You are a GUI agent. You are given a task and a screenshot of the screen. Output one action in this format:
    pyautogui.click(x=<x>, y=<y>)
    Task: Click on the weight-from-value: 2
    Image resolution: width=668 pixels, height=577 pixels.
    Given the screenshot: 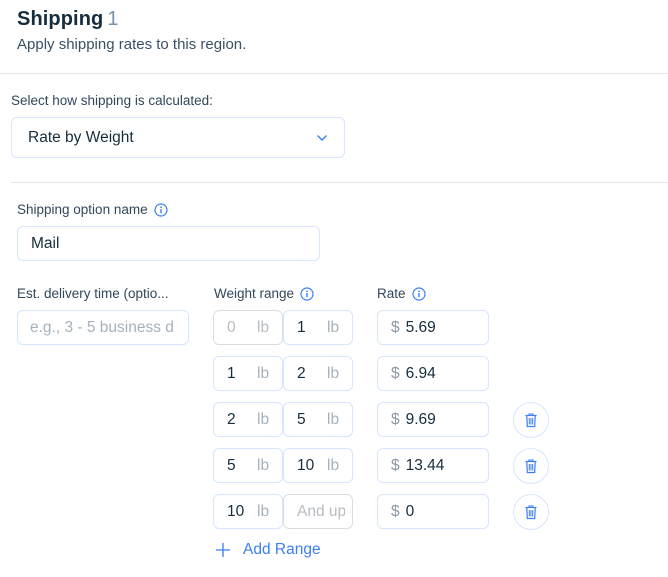 What is the action you would take?
    pyautogui.click(x=231, y=419)
    